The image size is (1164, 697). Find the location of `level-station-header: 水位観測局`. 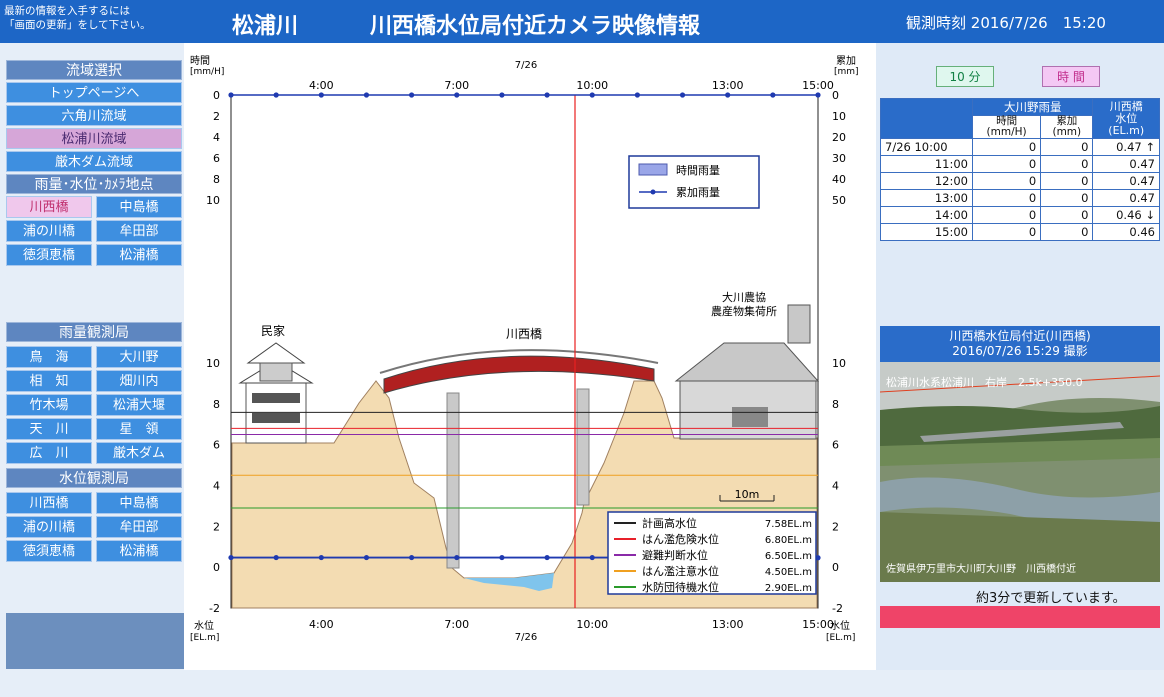

level-station-header: 水位観測局 is located at coordinates (94, 478).